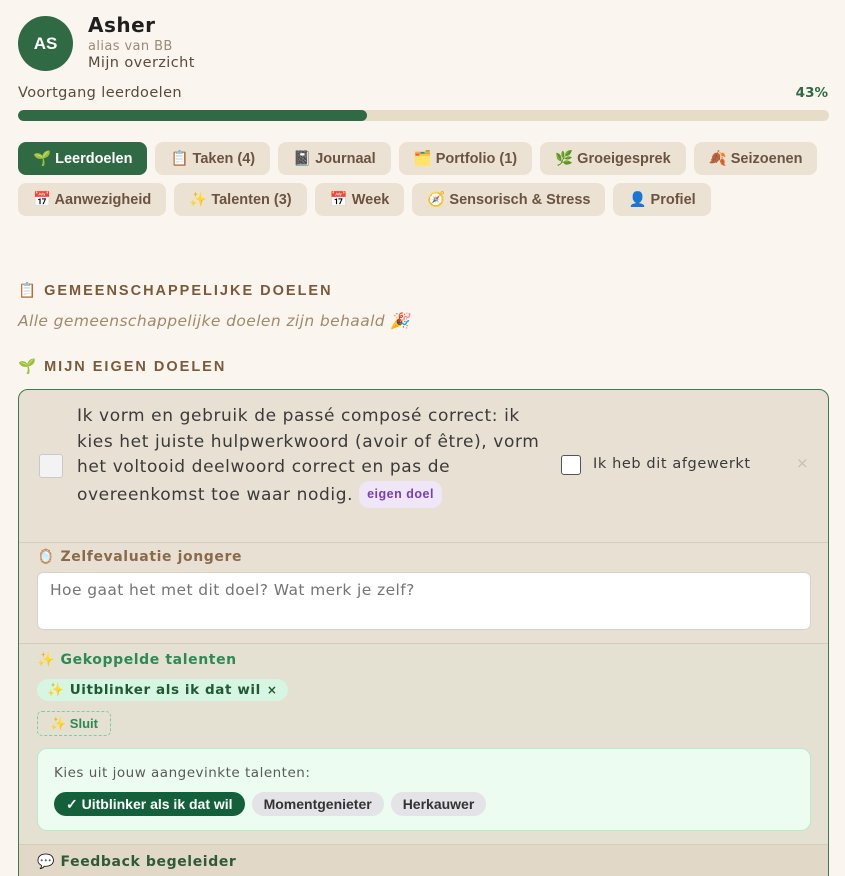 Image resolution: width=845 pixels, height=876 pixels. Describe the element at coordinates (359, 199) in the screenshot. I see `tab-week: 📅 Week` at that location.